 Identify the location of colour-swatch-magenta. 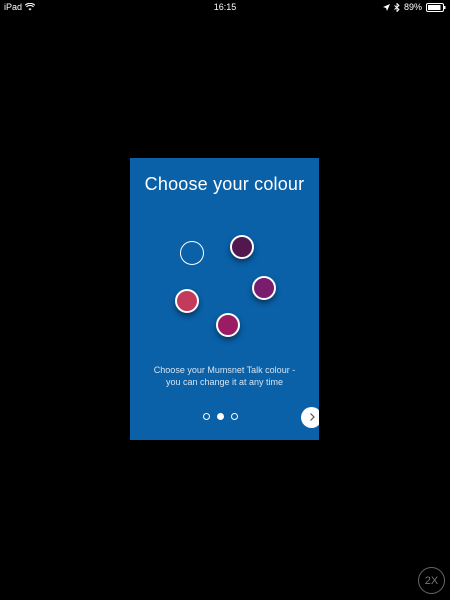
(228, 325).